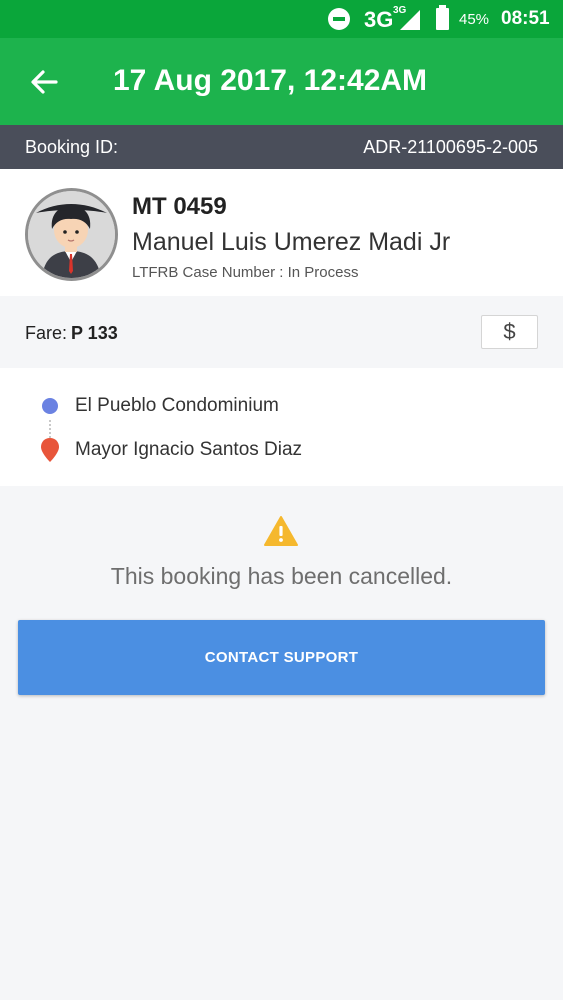  What do you see at coordinates (281, 147) in the screenshot?
I see `booking-id-row: Booking ID: ADR-21100695-2-005` at bounding box center [281, 147].